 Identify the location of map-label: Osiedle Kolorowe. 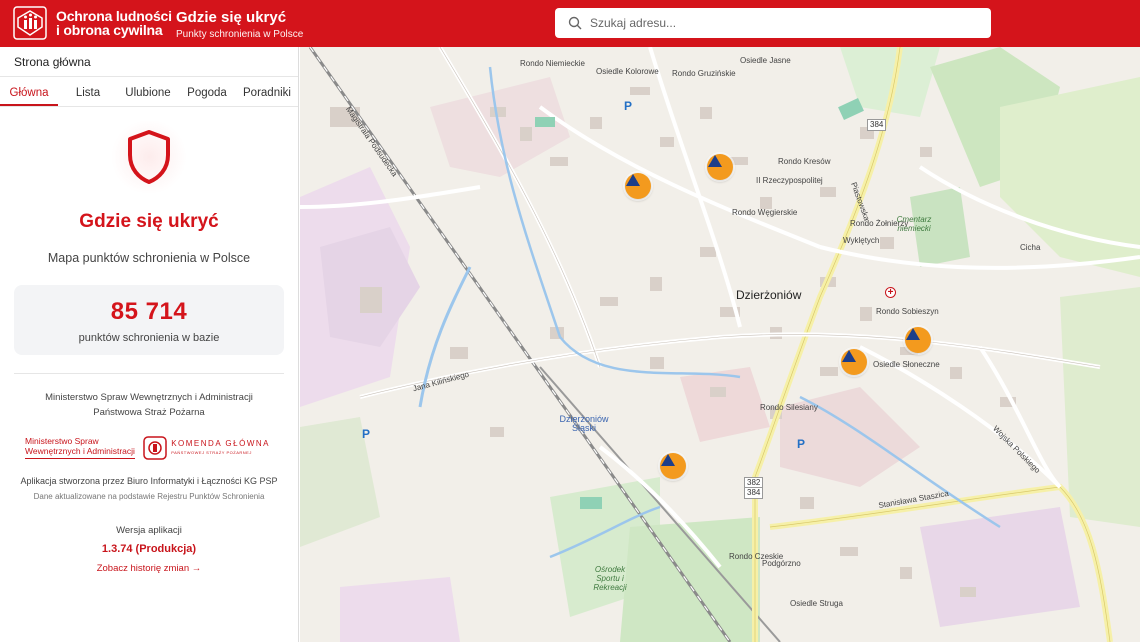
(627, 71).